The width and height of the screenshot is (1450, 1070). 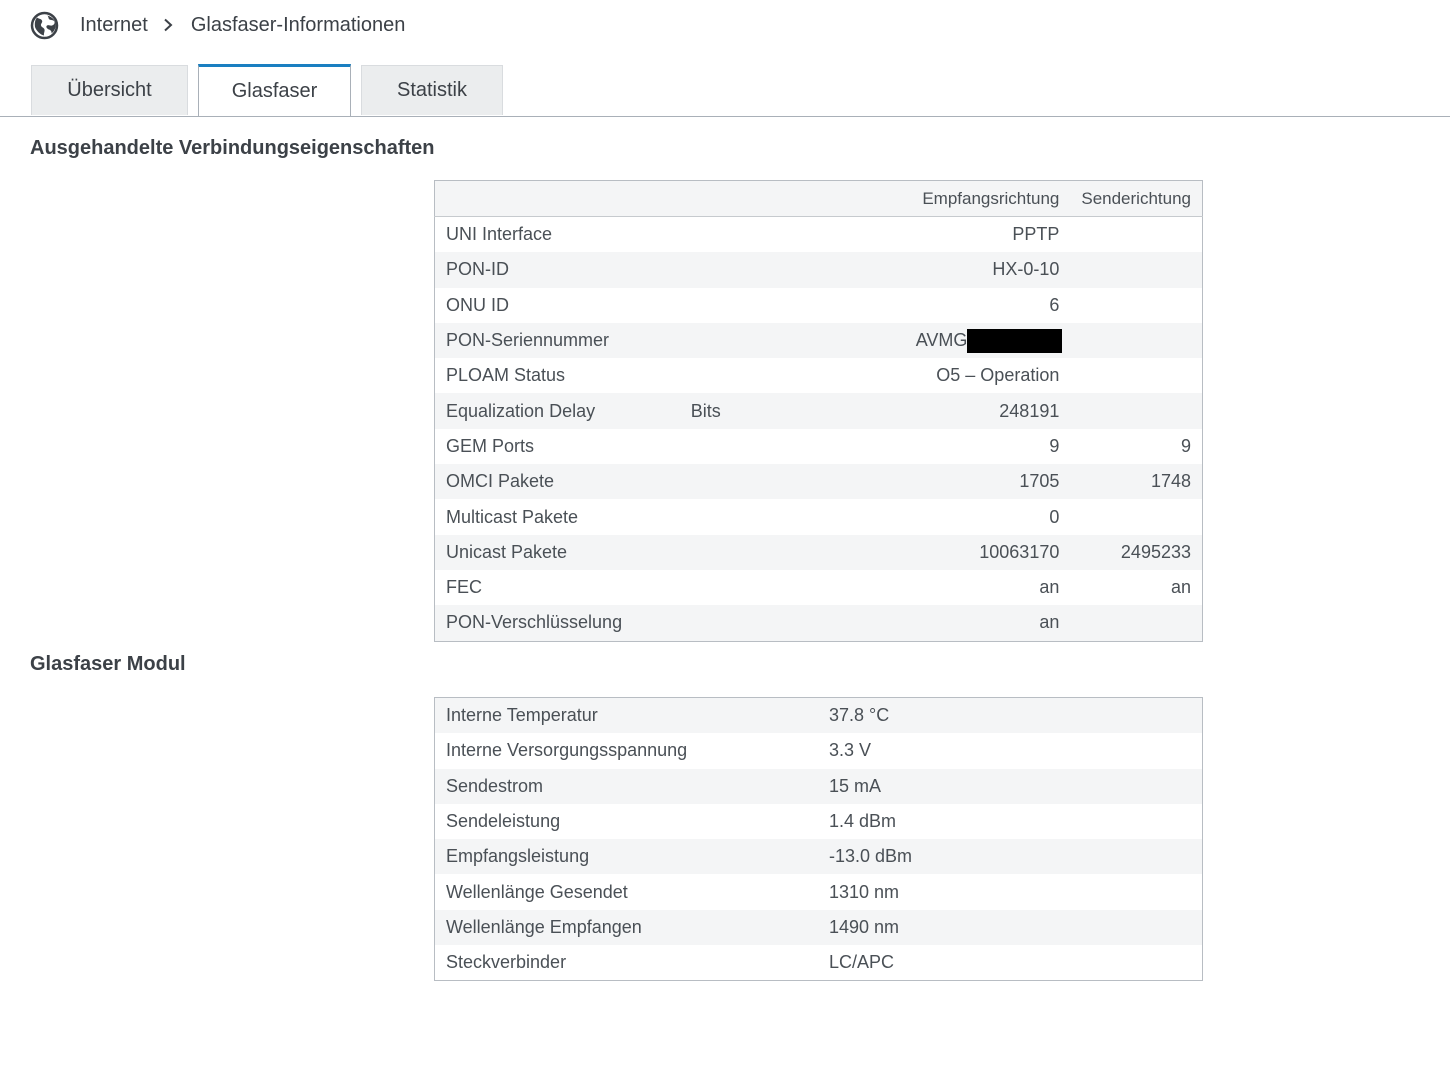 I want to click on row-rx-value: HX-0-10, so click(x=941, y=270).